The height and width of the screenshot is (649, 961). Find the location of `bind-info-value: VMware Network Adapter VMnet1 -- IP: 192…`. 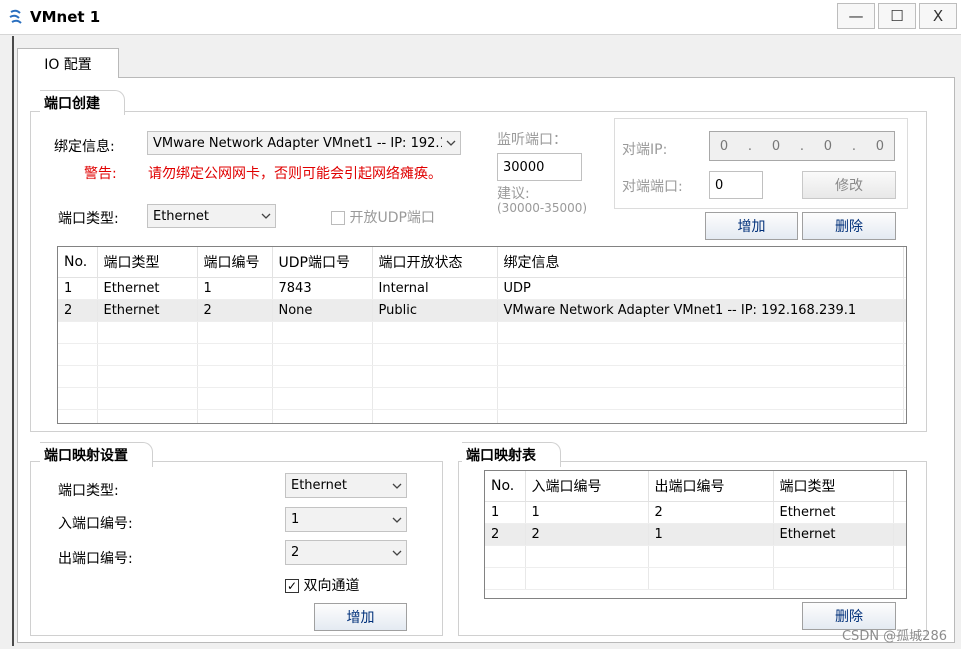

bind-info-value: VMware Network Adapter VMnet1 -- IP: 192… is located at coordinates (297, 143).